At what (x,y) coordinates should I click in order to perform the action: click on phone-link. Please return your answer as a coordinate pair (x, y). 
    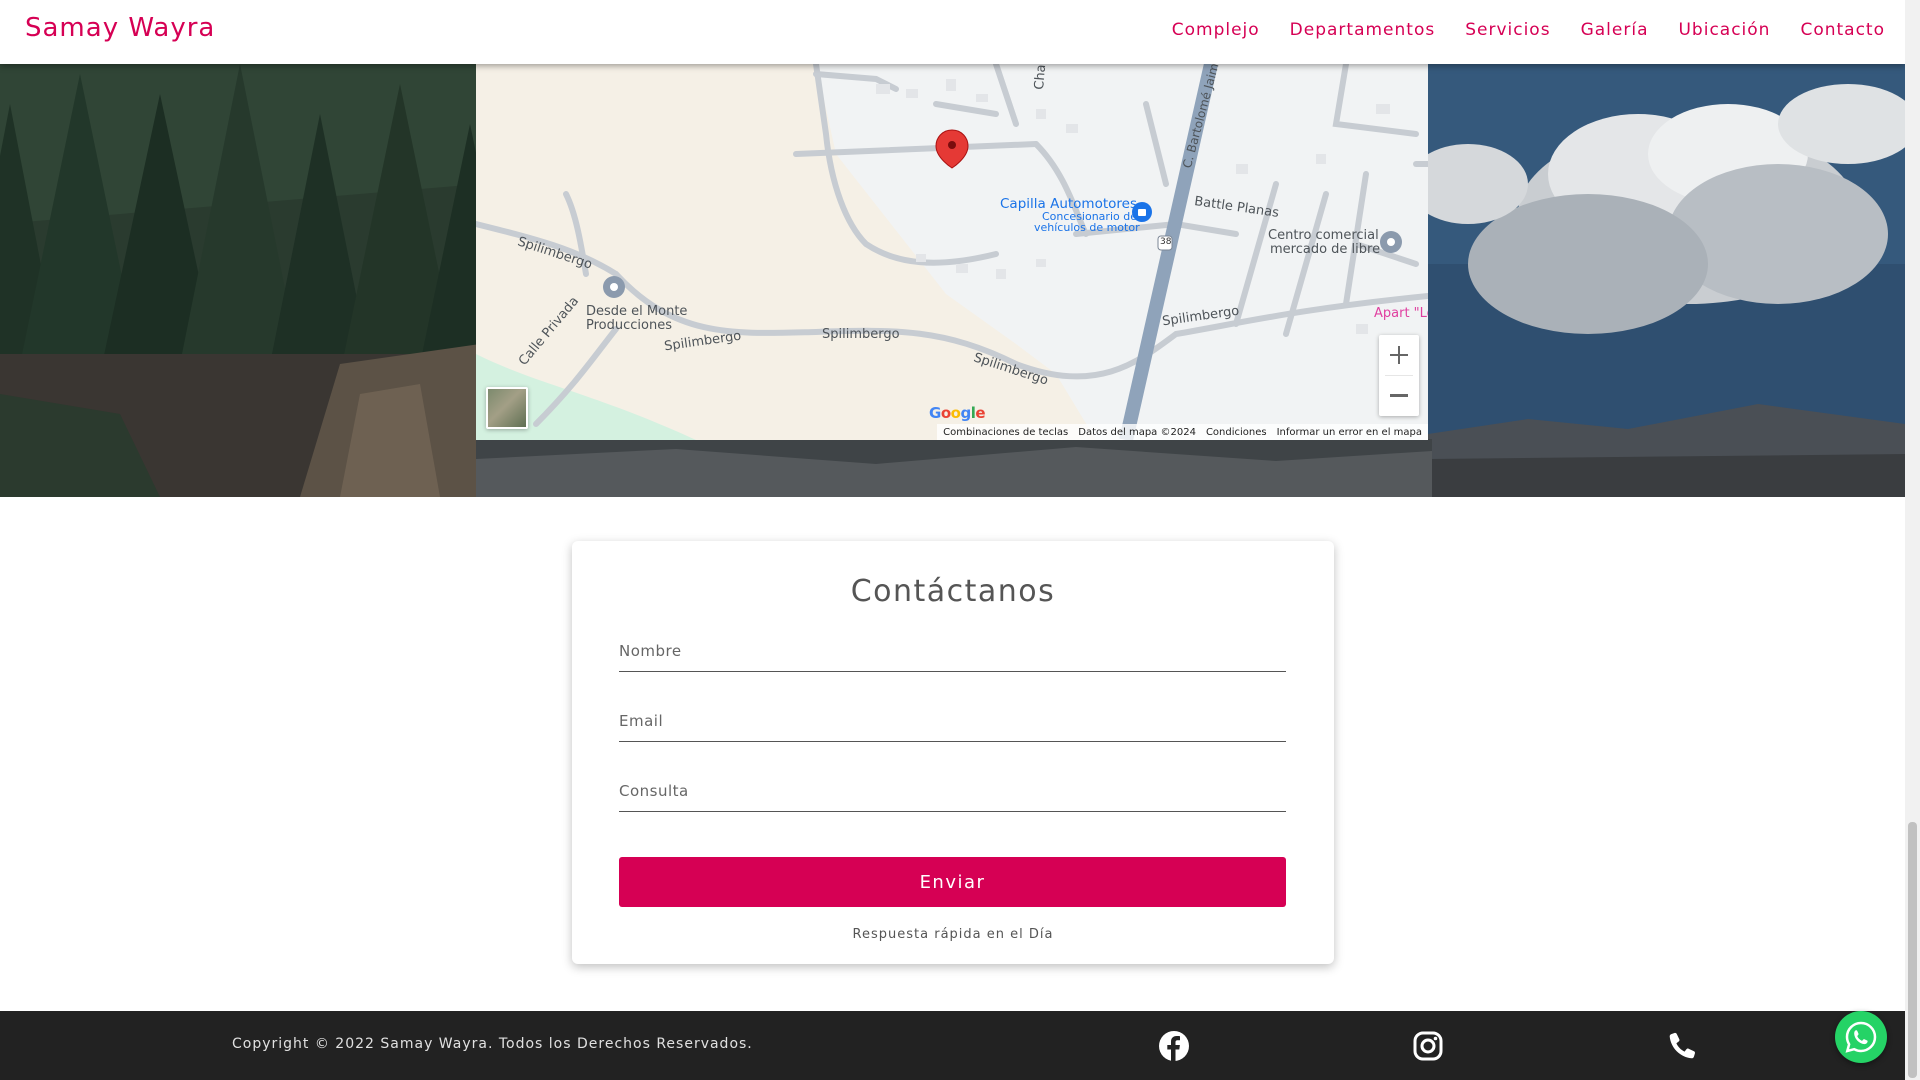
    Looking at the image, I should click on (1682, 1046).